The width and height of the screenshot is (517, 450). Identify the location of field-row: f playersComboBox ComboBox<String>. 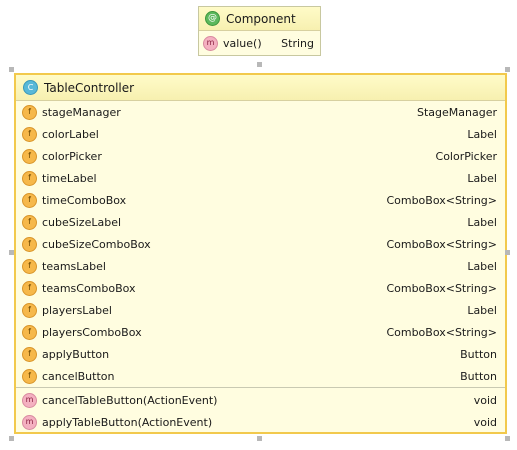
(260, 332).